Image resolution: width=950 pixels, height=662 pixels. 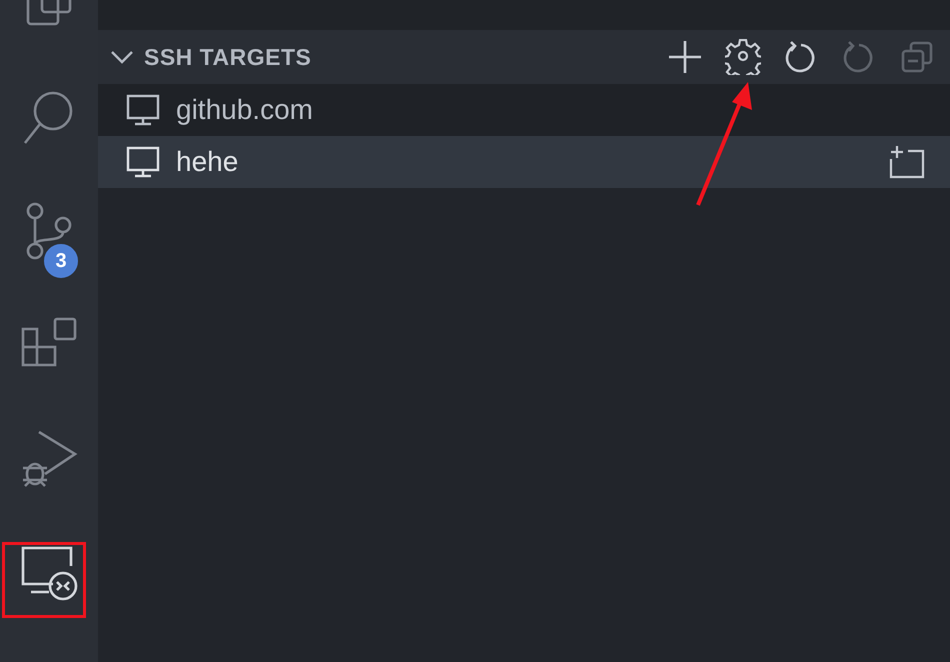 I want to click on ssh-target-item: hehe, so click(x=524, y=162).